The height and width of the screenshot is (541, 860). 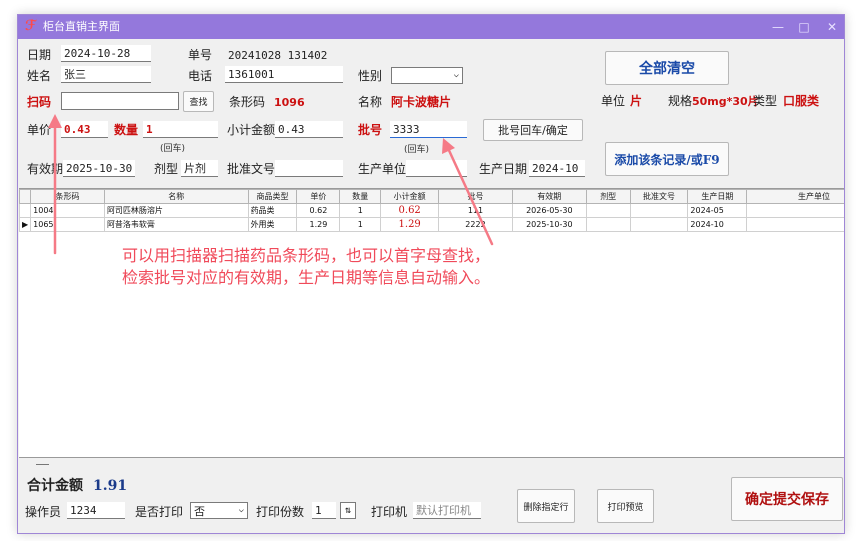 What do you see at coordinates (306, 277) in the screenshot?
I see `annotation-line-2: 检索批号对应的有效期，生产日期等信息自动输入。` at bounding box center [306, 277].